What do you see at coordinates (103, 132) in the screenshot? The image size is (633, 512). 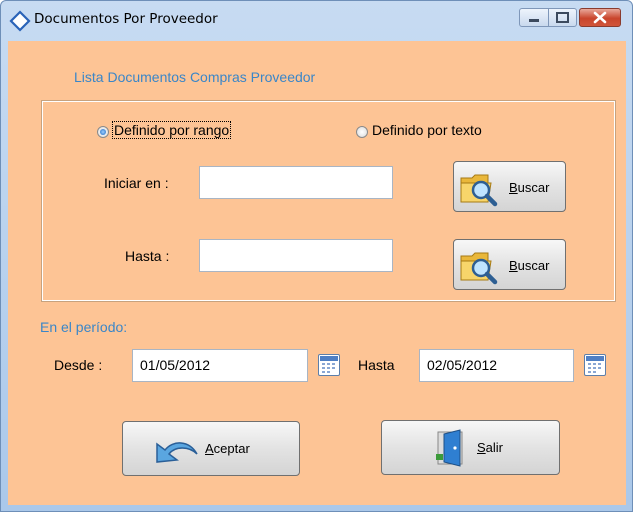 I see `range-mode-radio` at bounding box center [103, 132].